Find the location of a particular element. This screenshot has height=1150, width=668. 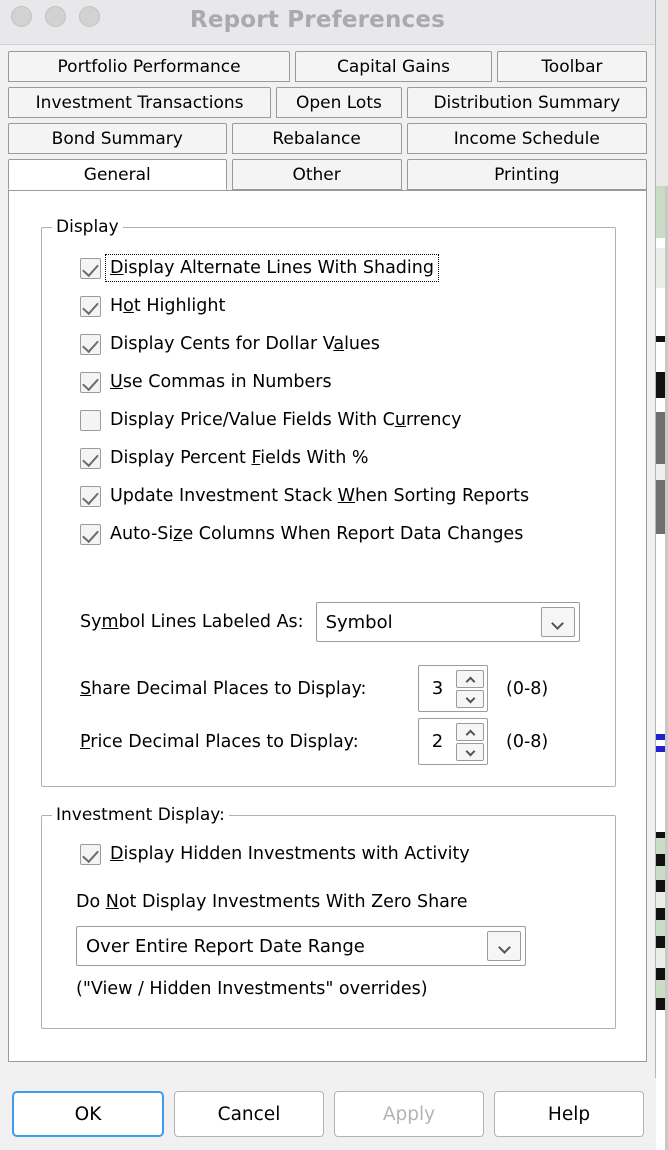

zero-share-combobox: Over Entire Report Date Range is located at coordinates (301, 946).